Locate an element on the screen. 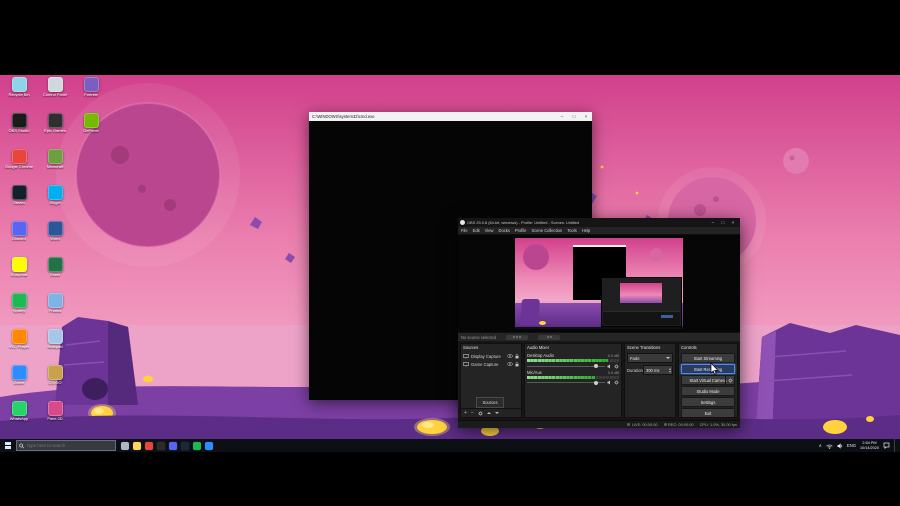  source-properties-gear-icon is located at coordinates (480, 413).